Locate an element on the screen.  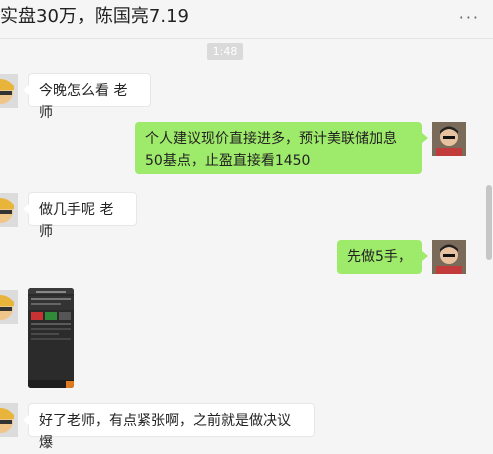
trading-app-screenshot-thumbnail is located at coordinates (51, 338).